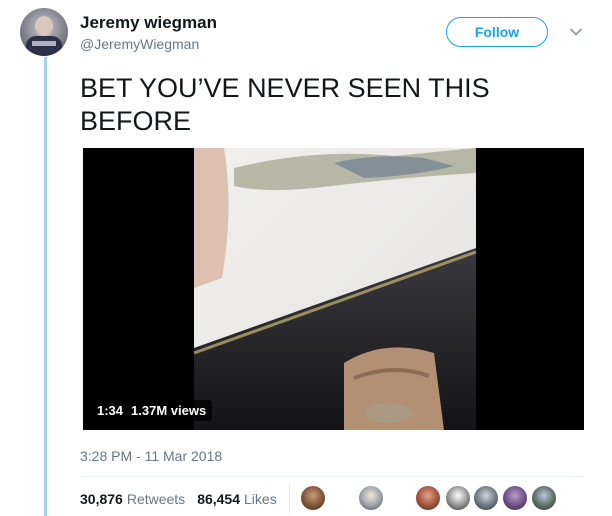  What do you see at coordinates (332, 476) in the screenshot?
I see `divider` at bounding box center [332, 476].